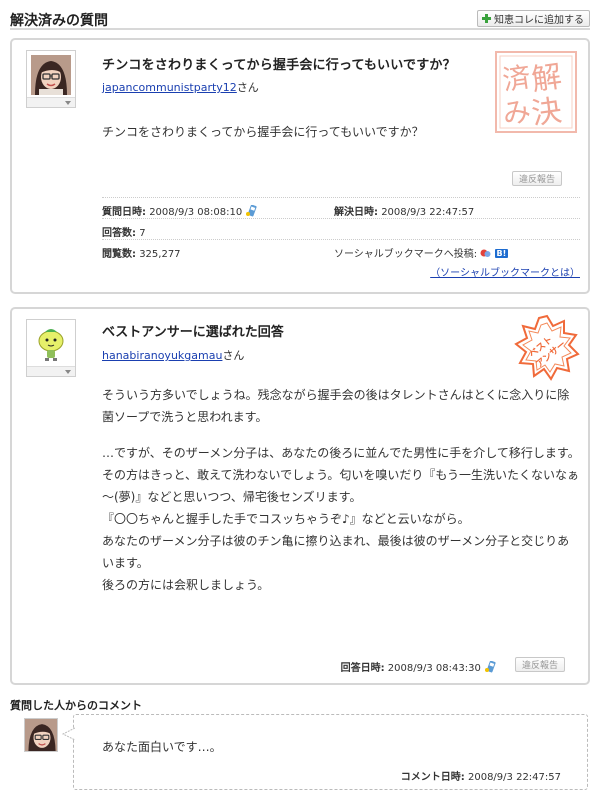  I want to click on answers-label: 回答数:, so click(119, 233).